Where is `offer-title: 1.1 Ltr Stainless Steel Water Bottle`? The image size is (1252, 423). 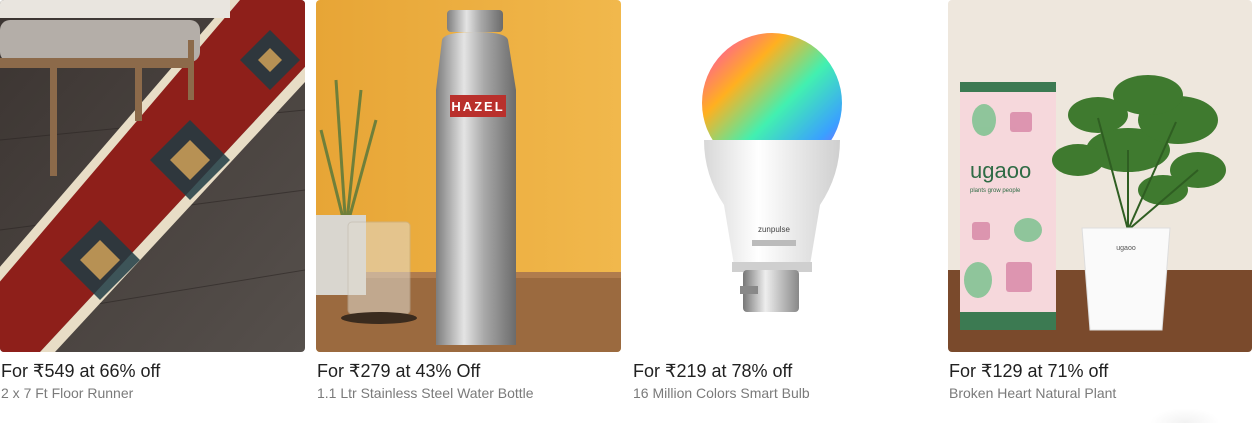
offer-title: 1.1 Ltr Stainless Steel Water Bottle is located at coordinates (425, 393).